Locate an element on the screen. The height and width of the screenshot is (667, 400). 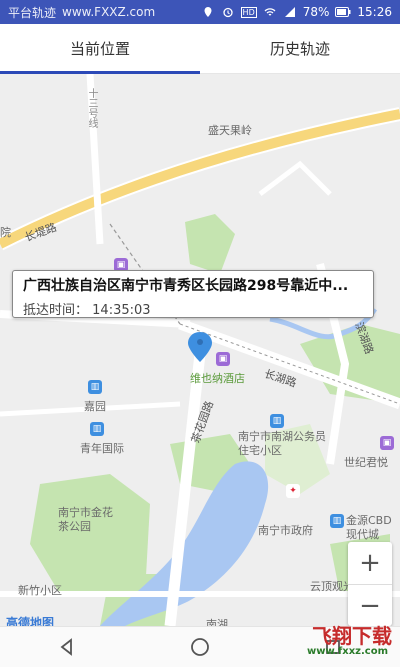
hd-icon: HD is located at coordinates (248, 12).